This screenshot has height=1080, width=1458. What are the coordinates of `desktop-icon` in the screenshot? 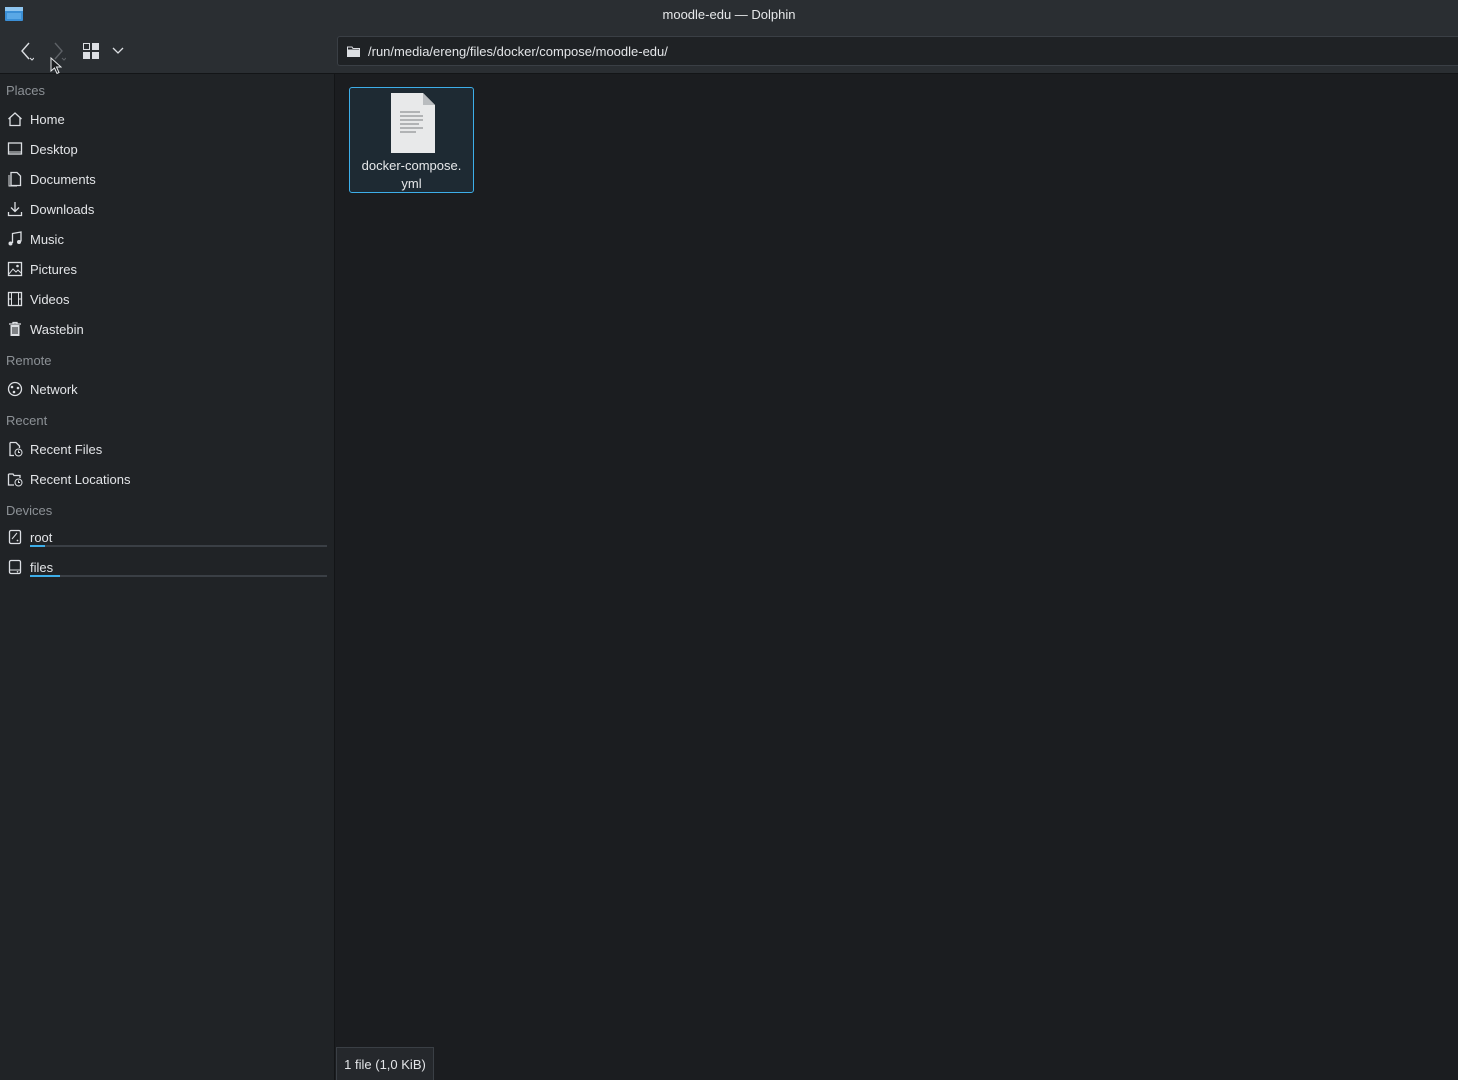 It's located at (15, 149).